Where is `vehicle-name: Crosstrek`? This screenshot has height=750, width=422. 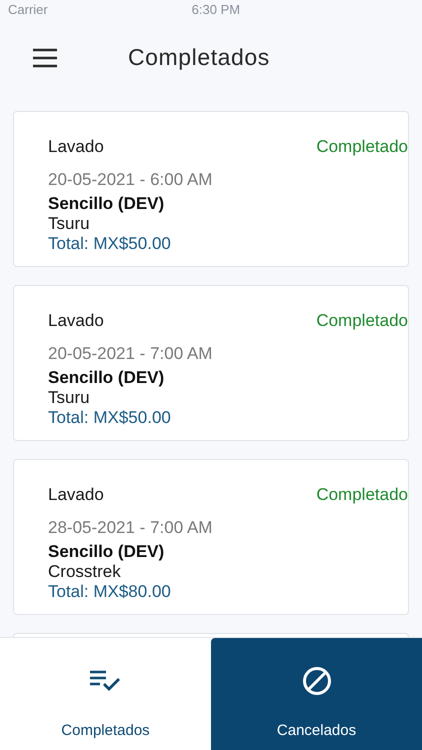 vehicle-name: Crosstrek is located at coordinates (84, 572).